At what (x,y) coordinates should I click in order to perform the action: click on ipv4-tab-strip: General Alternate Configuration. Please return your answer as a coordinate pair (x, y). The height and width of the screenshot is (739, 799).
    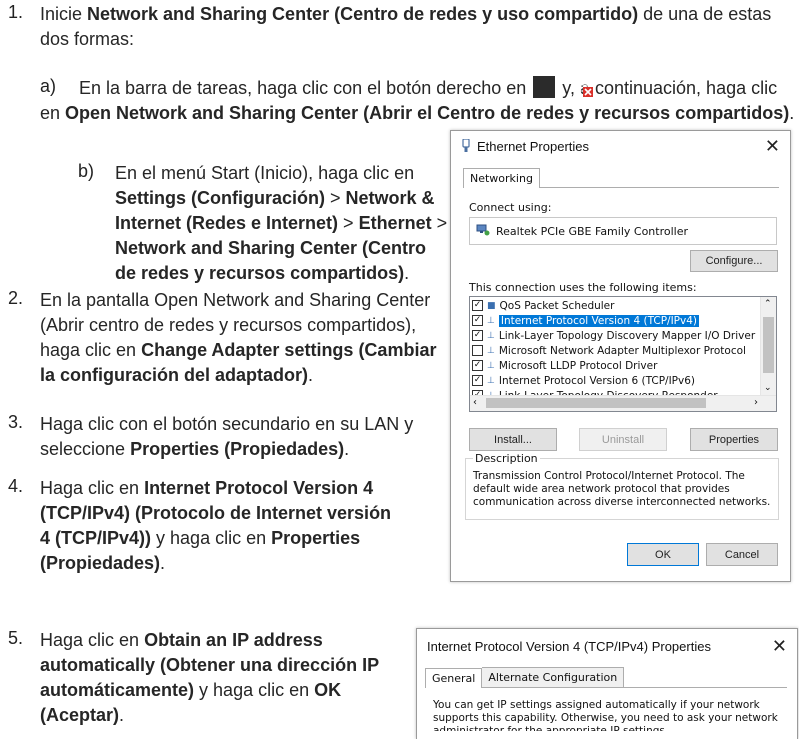
    Looking at the image, I should click on (606, 677).